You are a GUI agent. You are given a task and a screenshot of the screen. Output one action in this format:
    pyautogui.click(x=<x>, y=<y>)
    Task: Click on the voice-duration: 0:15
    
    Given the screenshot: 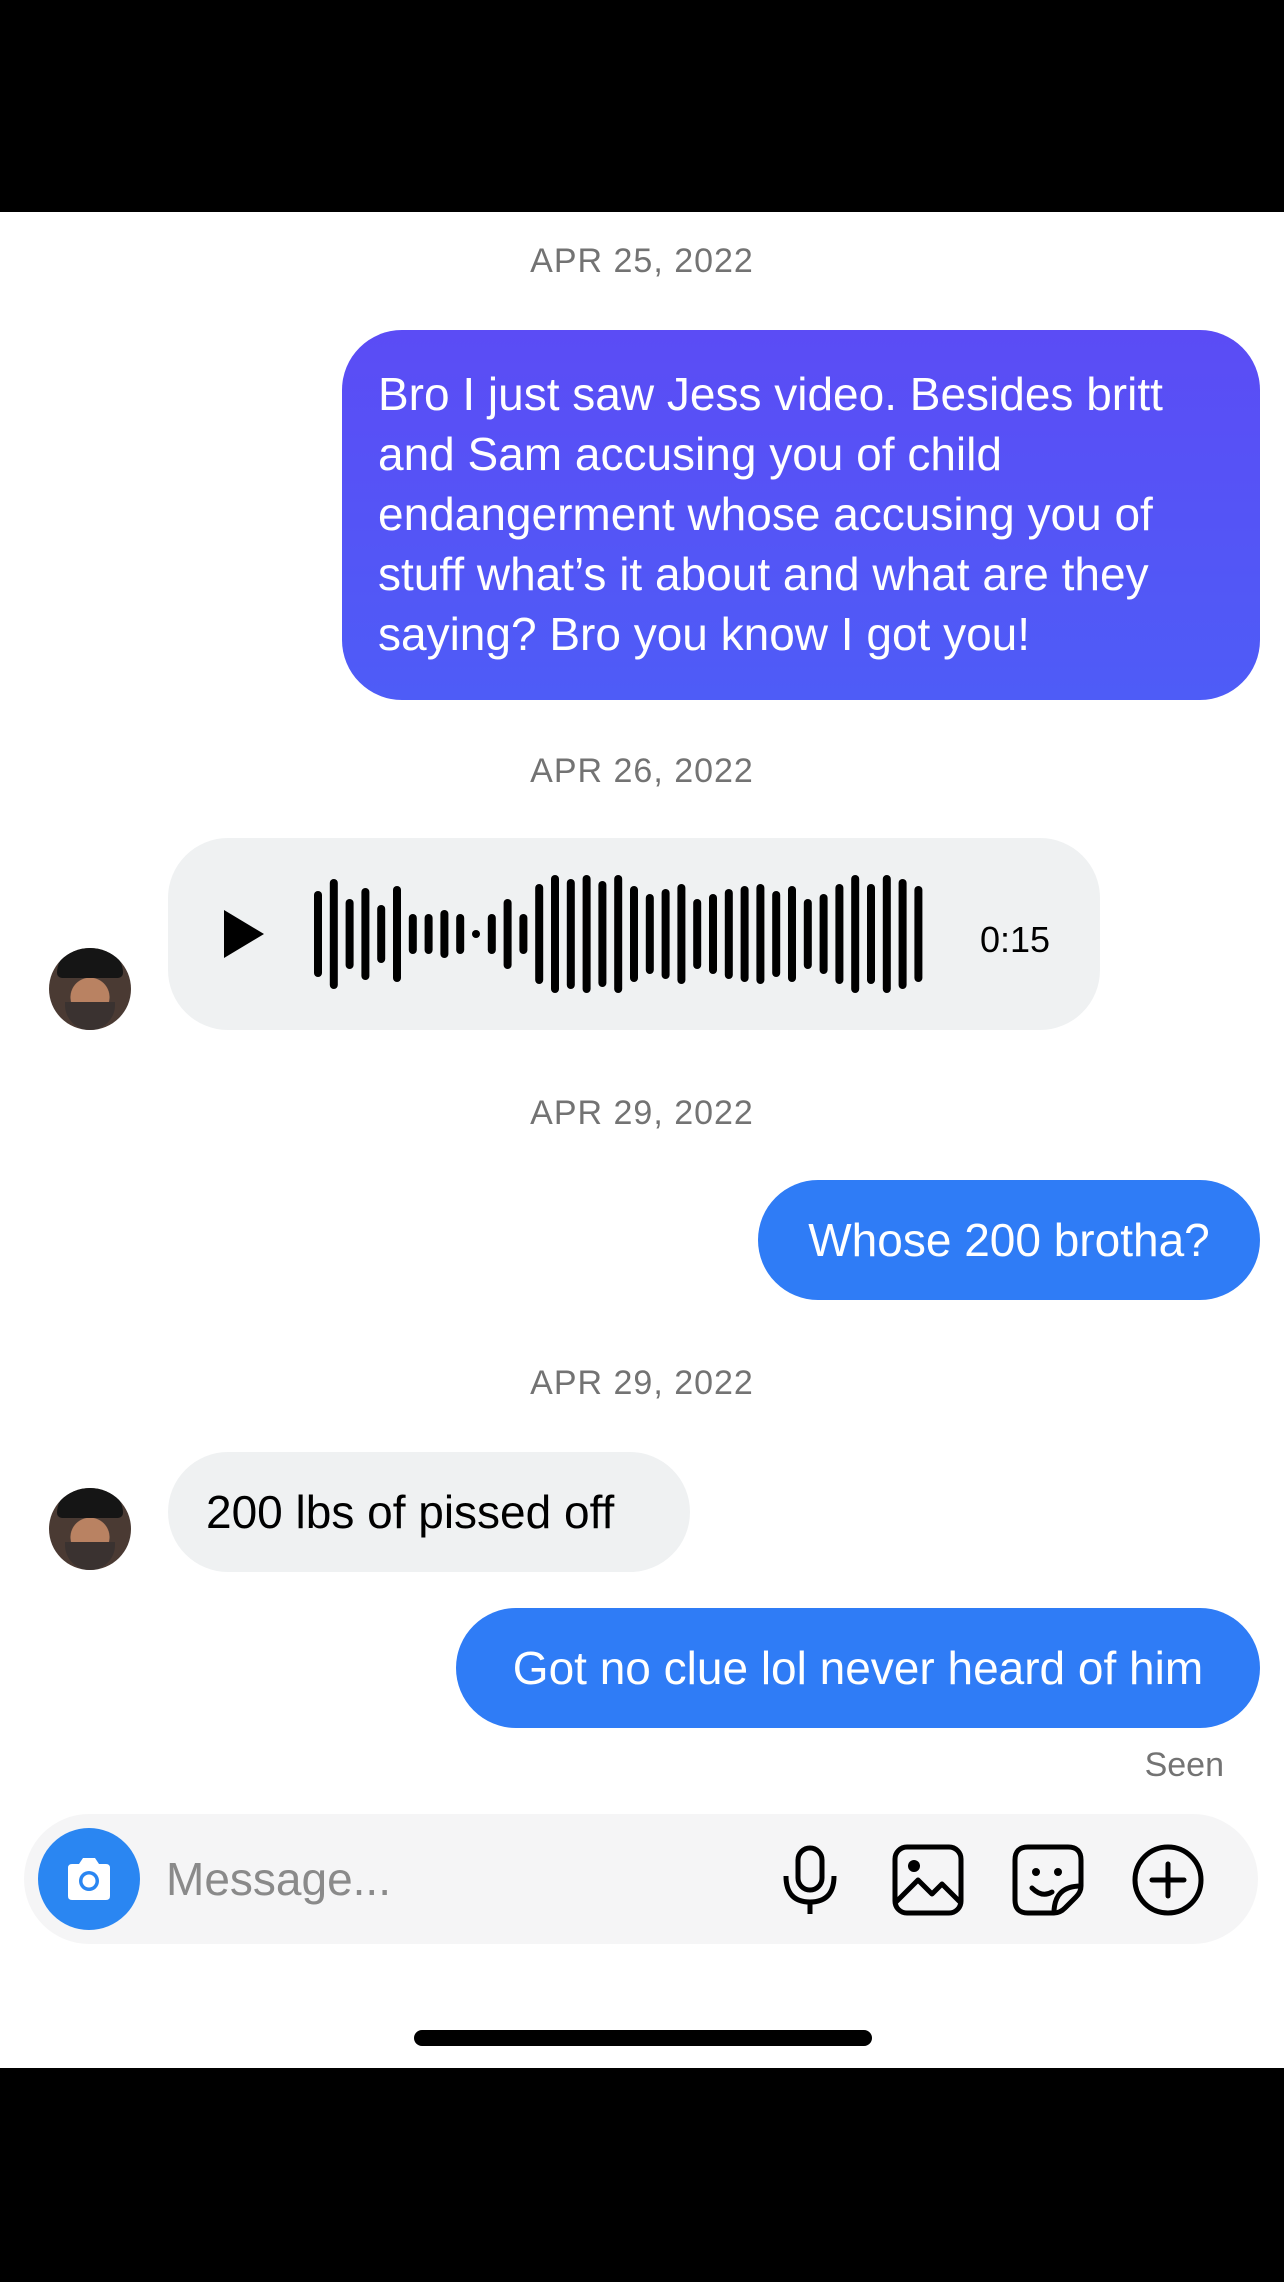 What is the action you would take?
    pyautogui.click(x=1015, y=939)
    